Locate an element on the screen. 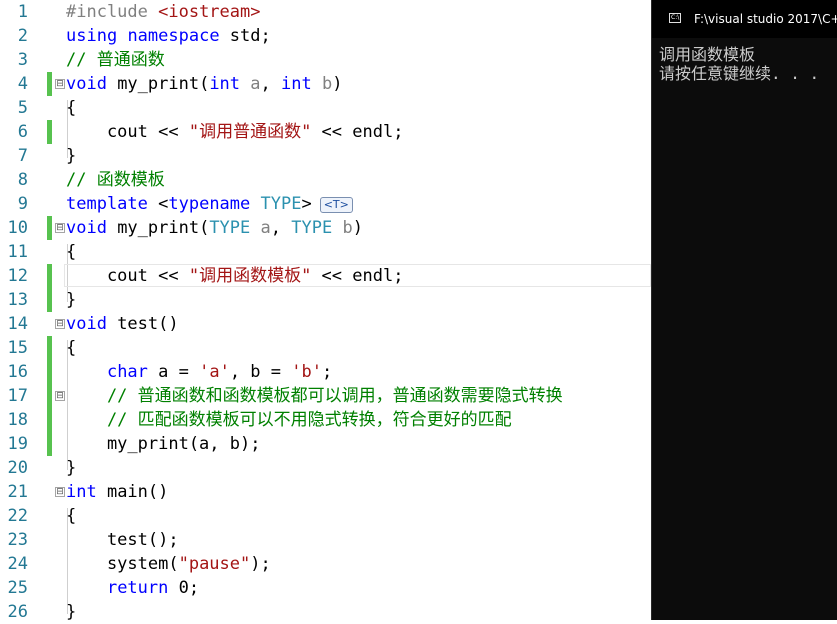 Image resolution: width=837 pixels, height=624 pixels. code-line: 26 } is located at coordinates (325, 612).